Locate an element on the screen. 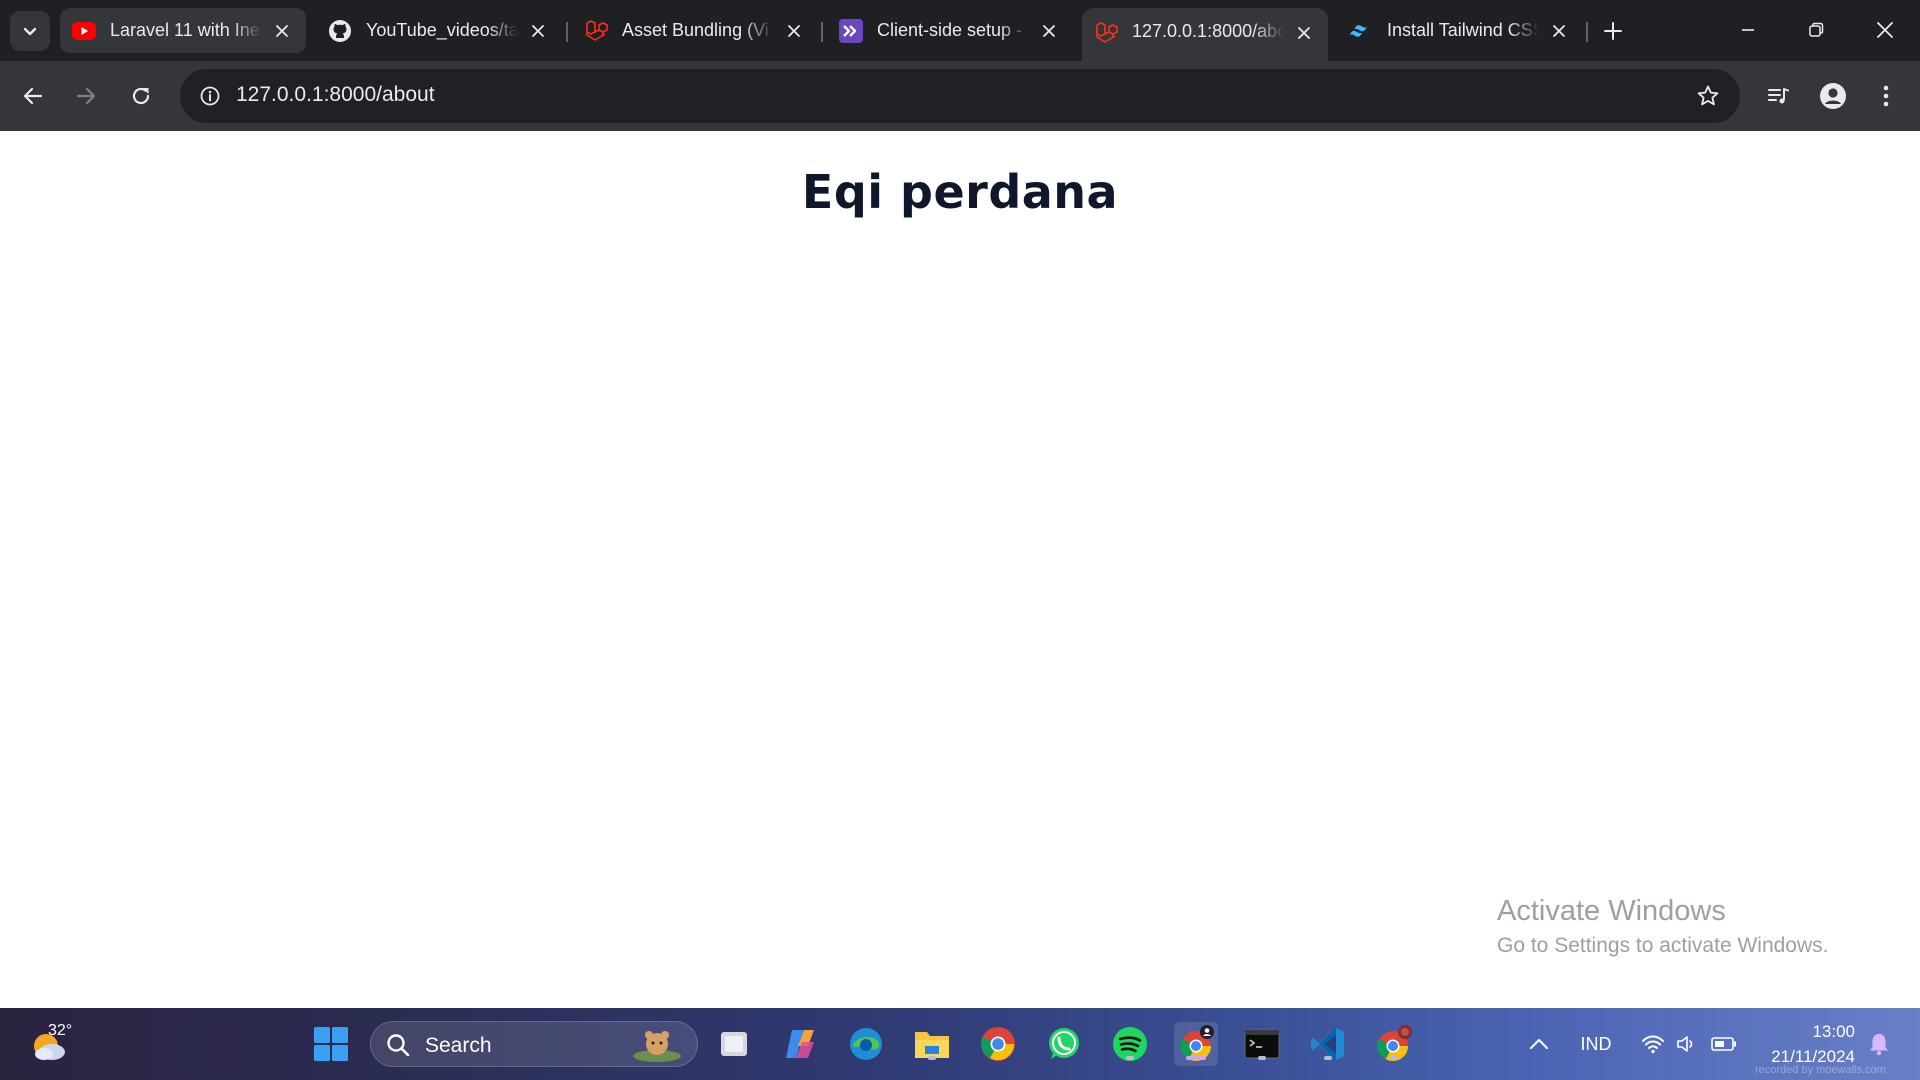 The image size is (1920, 1080). reload-button is located at coordinates (141, 96).